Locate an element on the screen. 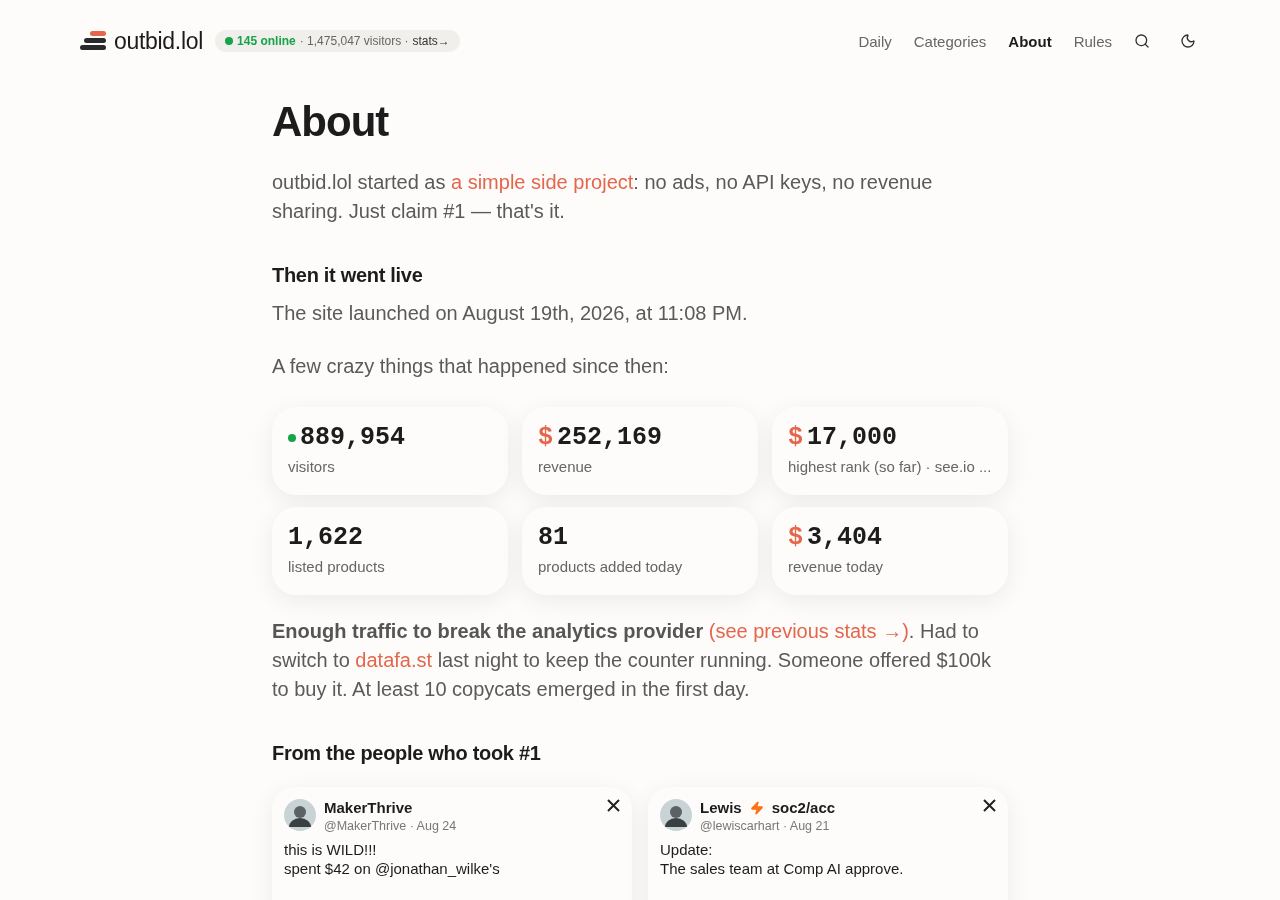 This screenshot has height=900, width=1280. nav-link: About is located at coordinates (1030, 41).